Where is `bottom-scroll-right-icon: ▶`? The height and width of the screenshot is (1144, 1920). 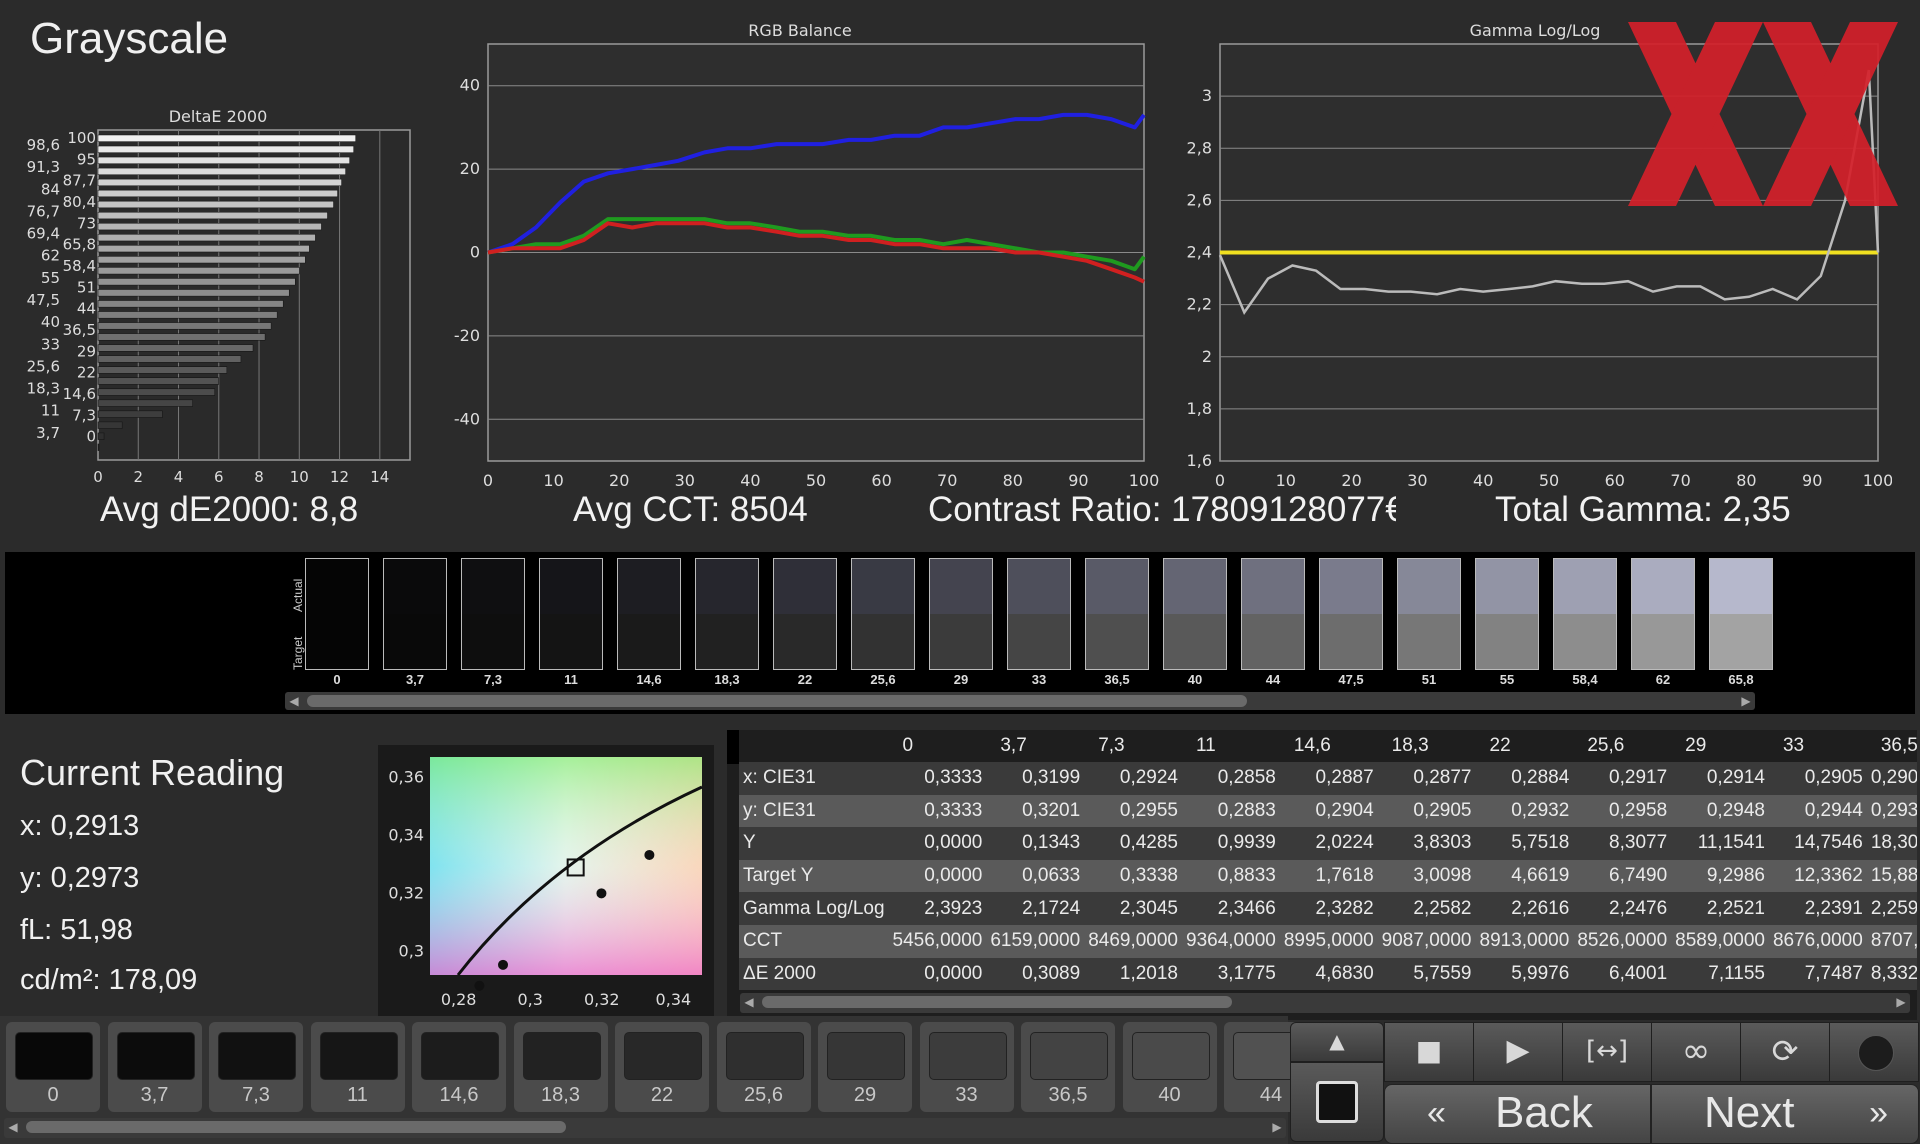 bottom-scroll-right-icon: ▶ is located at coordinates (1277, 1127).